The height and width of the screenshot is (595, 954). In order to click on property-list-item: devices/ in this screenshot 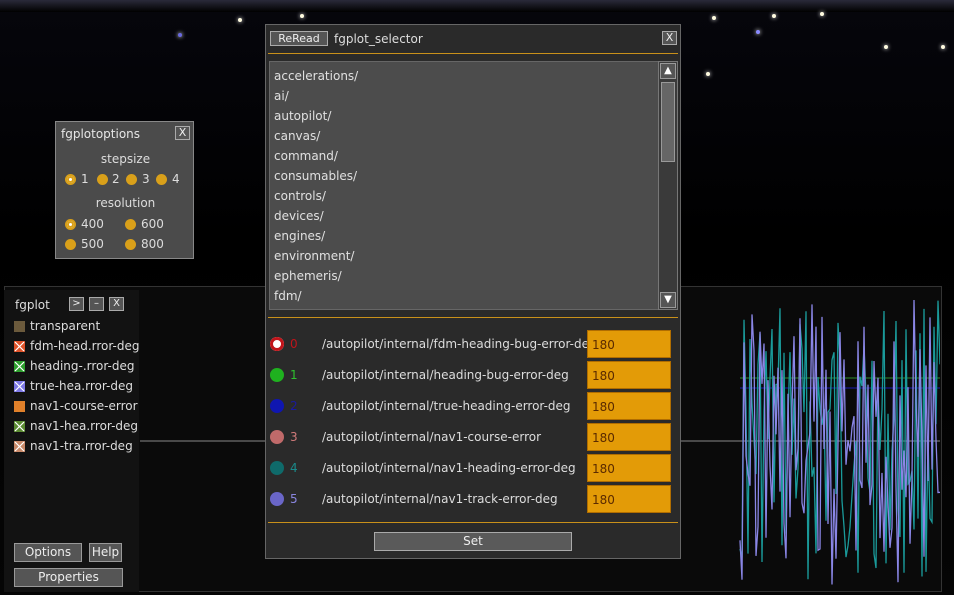, I will do `click(299, 216)`.